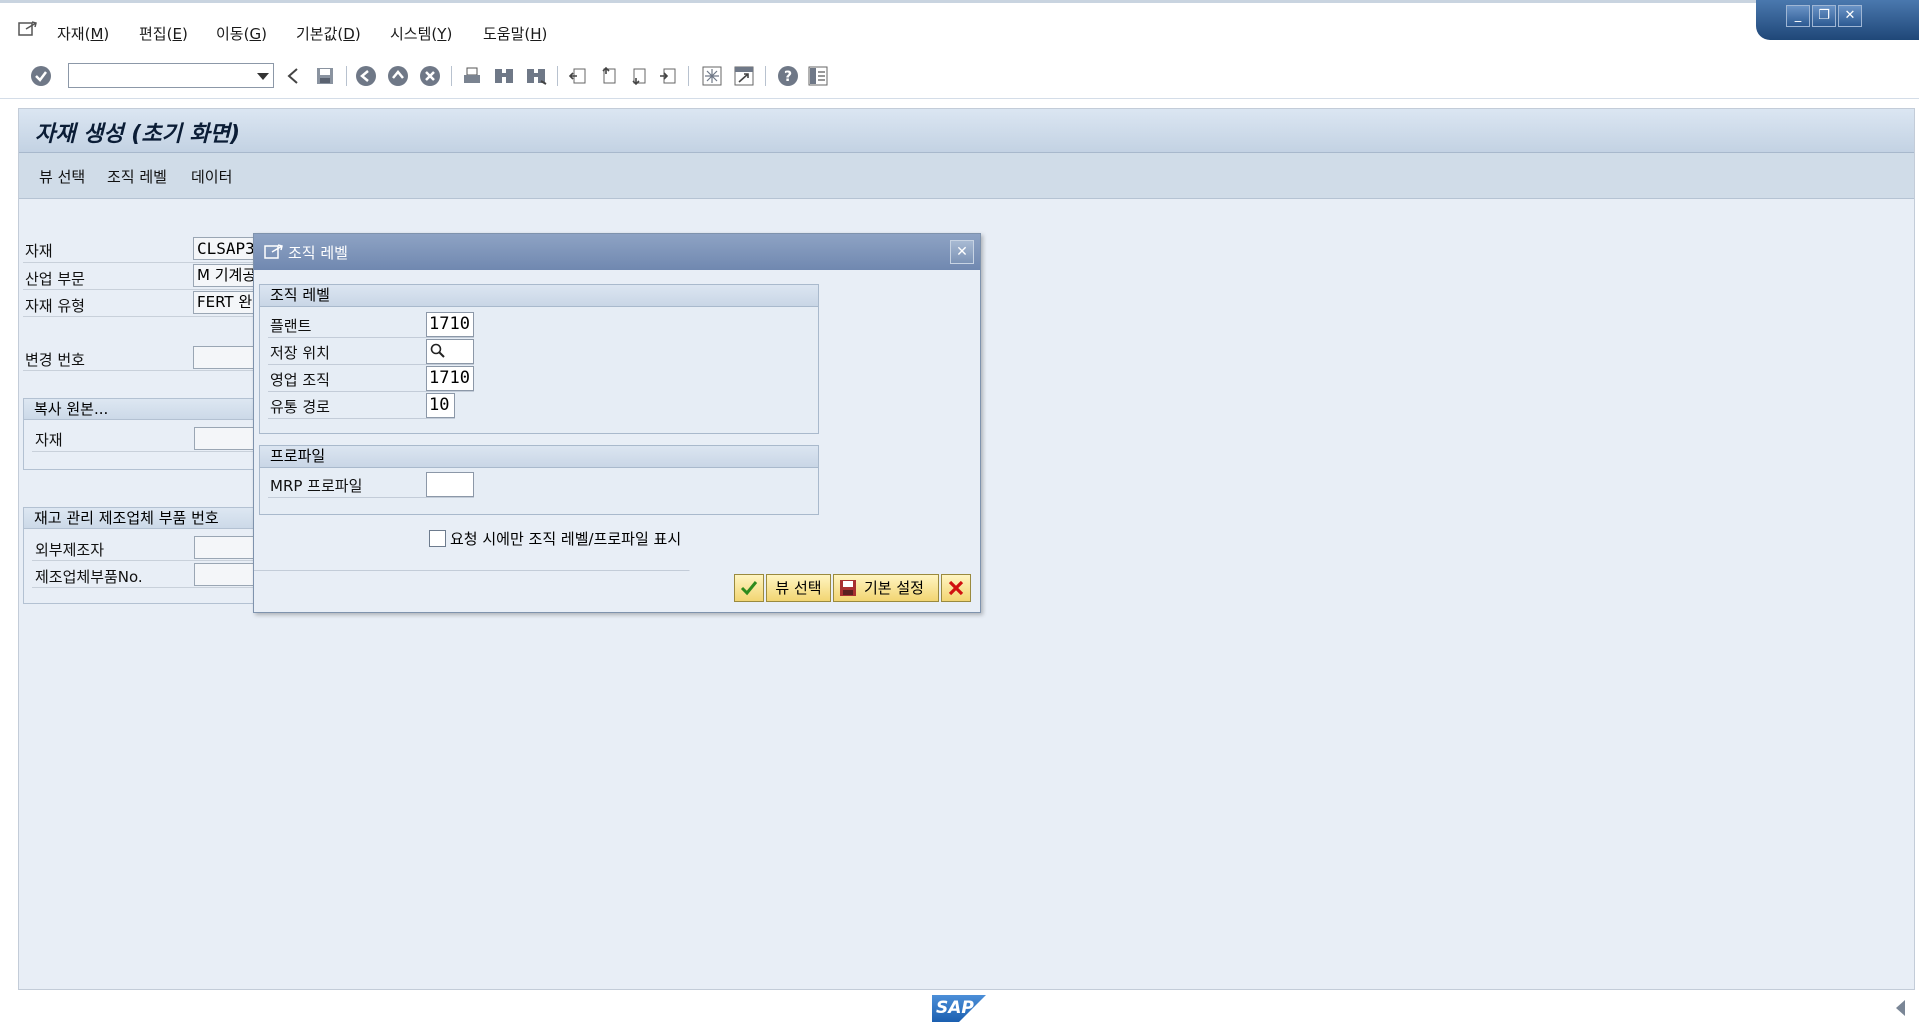  I want to click on menu-material-accel: M, so click(97, 34).